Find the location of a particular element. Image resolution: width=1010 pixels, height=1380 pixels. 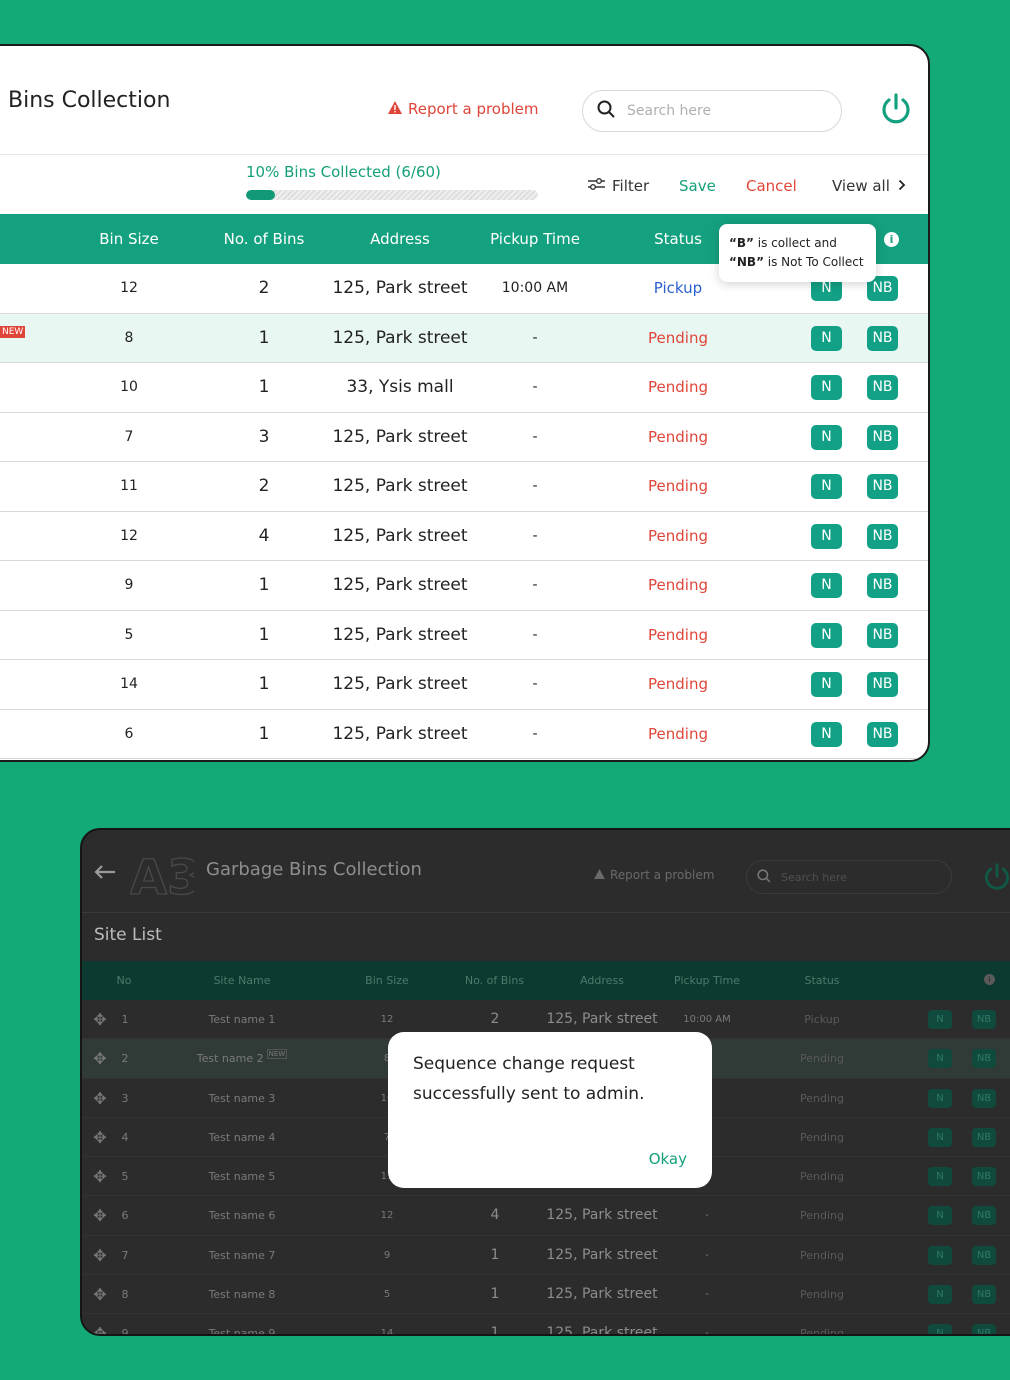

table-row: NEW 8 1 125, Park street - Pending N NB is located at coordinates (464, 338).